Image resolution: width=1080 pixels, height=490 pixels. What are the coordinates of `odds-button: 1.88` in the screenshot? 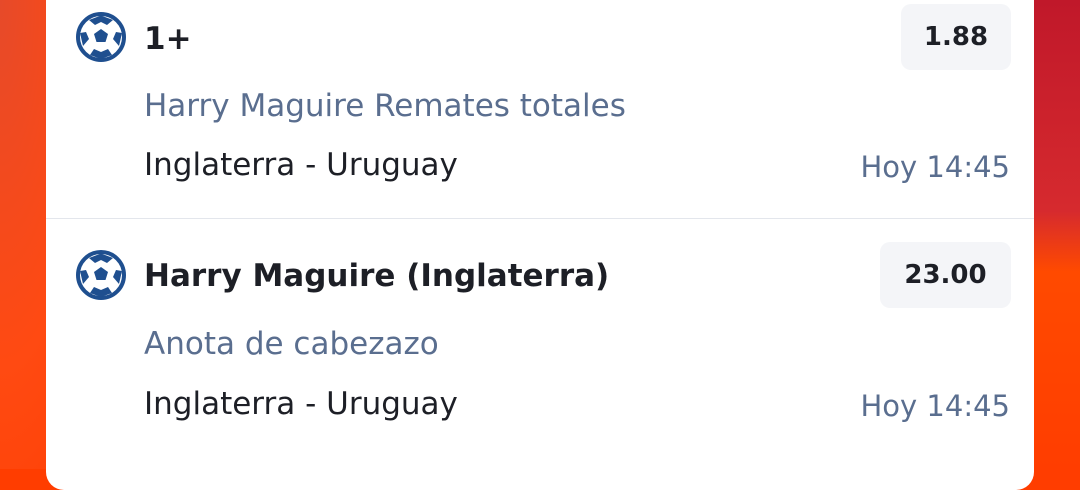 It's located at (956, 37).